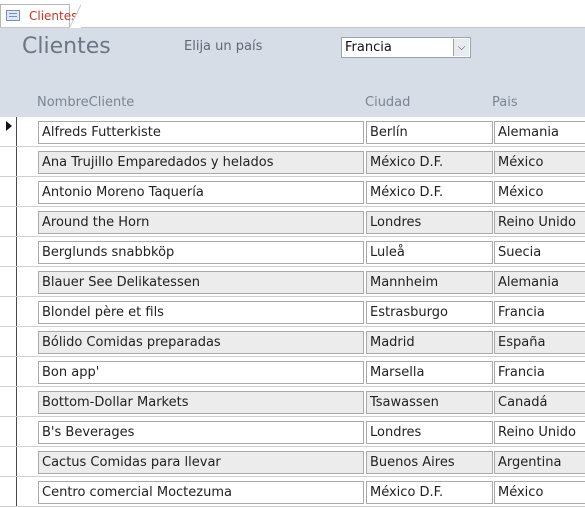  I want to click on page-title: Clientes, so click(66, 46).